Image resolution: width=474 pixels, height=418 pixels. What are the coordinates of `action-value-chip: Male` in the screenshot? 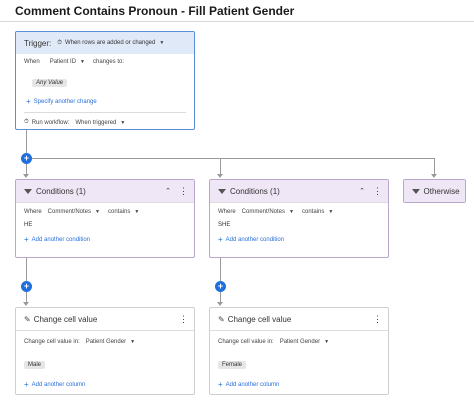 It's located at (35, 365).